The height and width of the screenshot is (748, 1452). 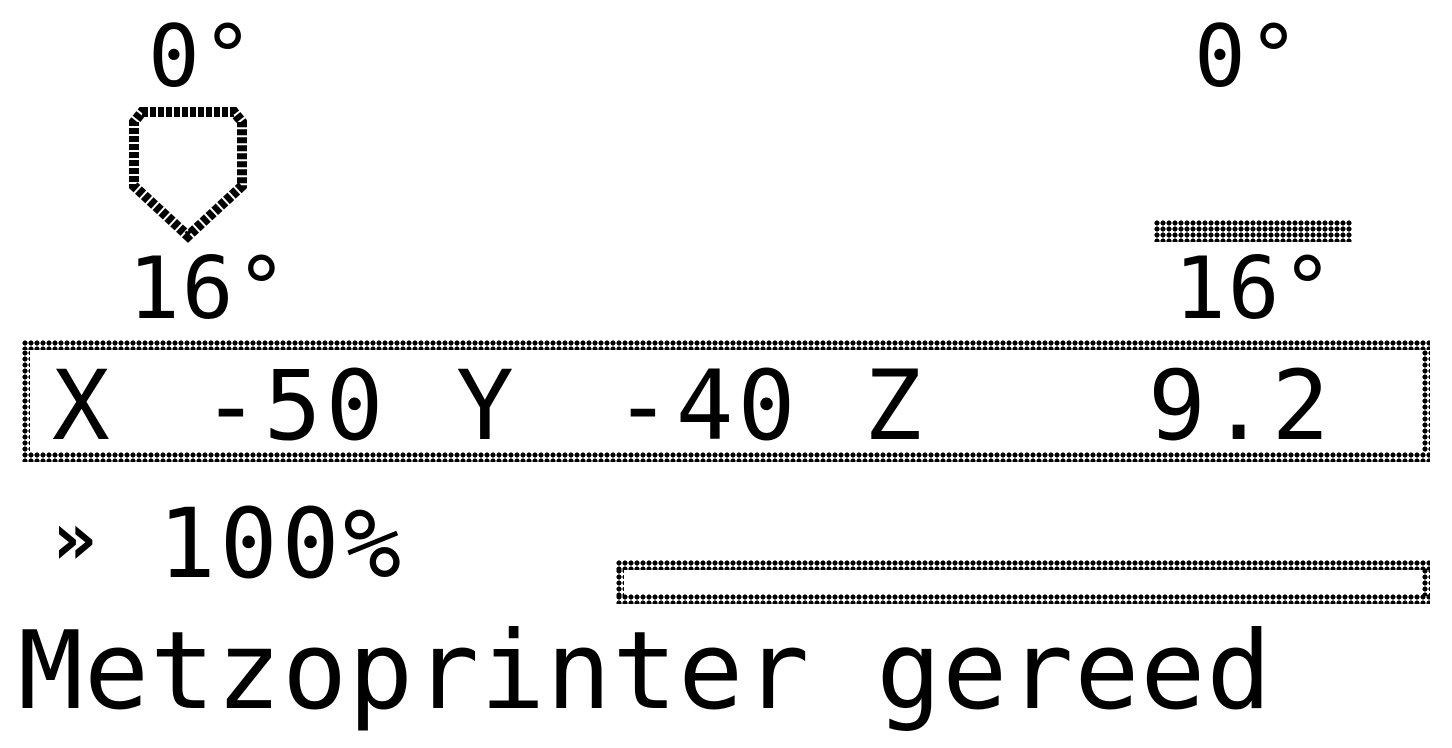 I want to click on y-axis-label: Y, so click(x=485, y=406).